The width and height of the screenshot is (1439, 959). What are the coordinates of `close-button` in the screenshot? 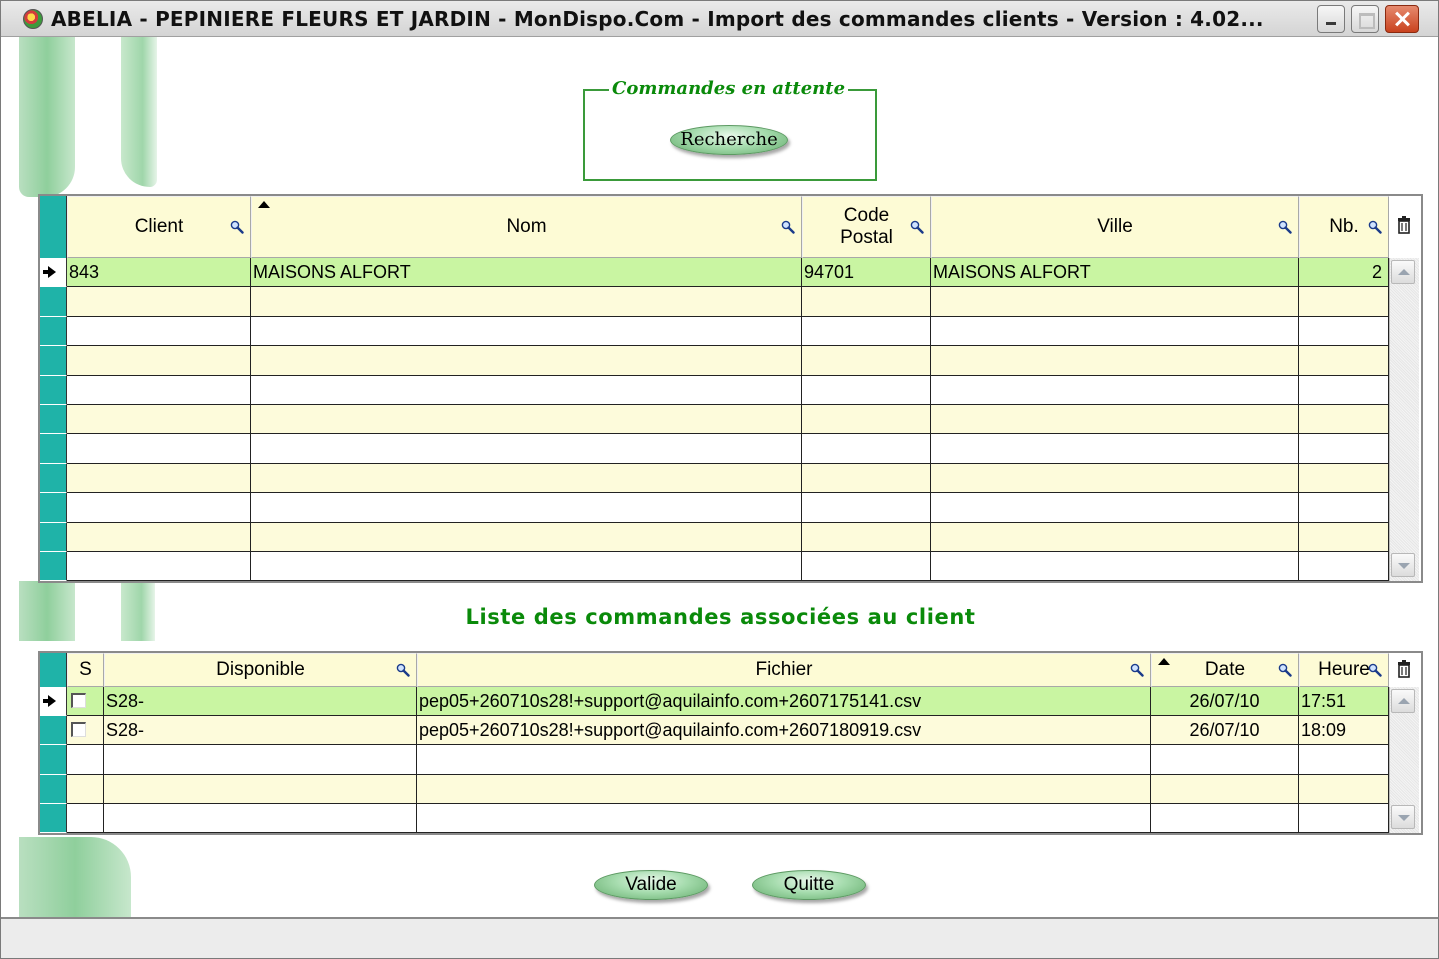 It's located at (1402, 19).